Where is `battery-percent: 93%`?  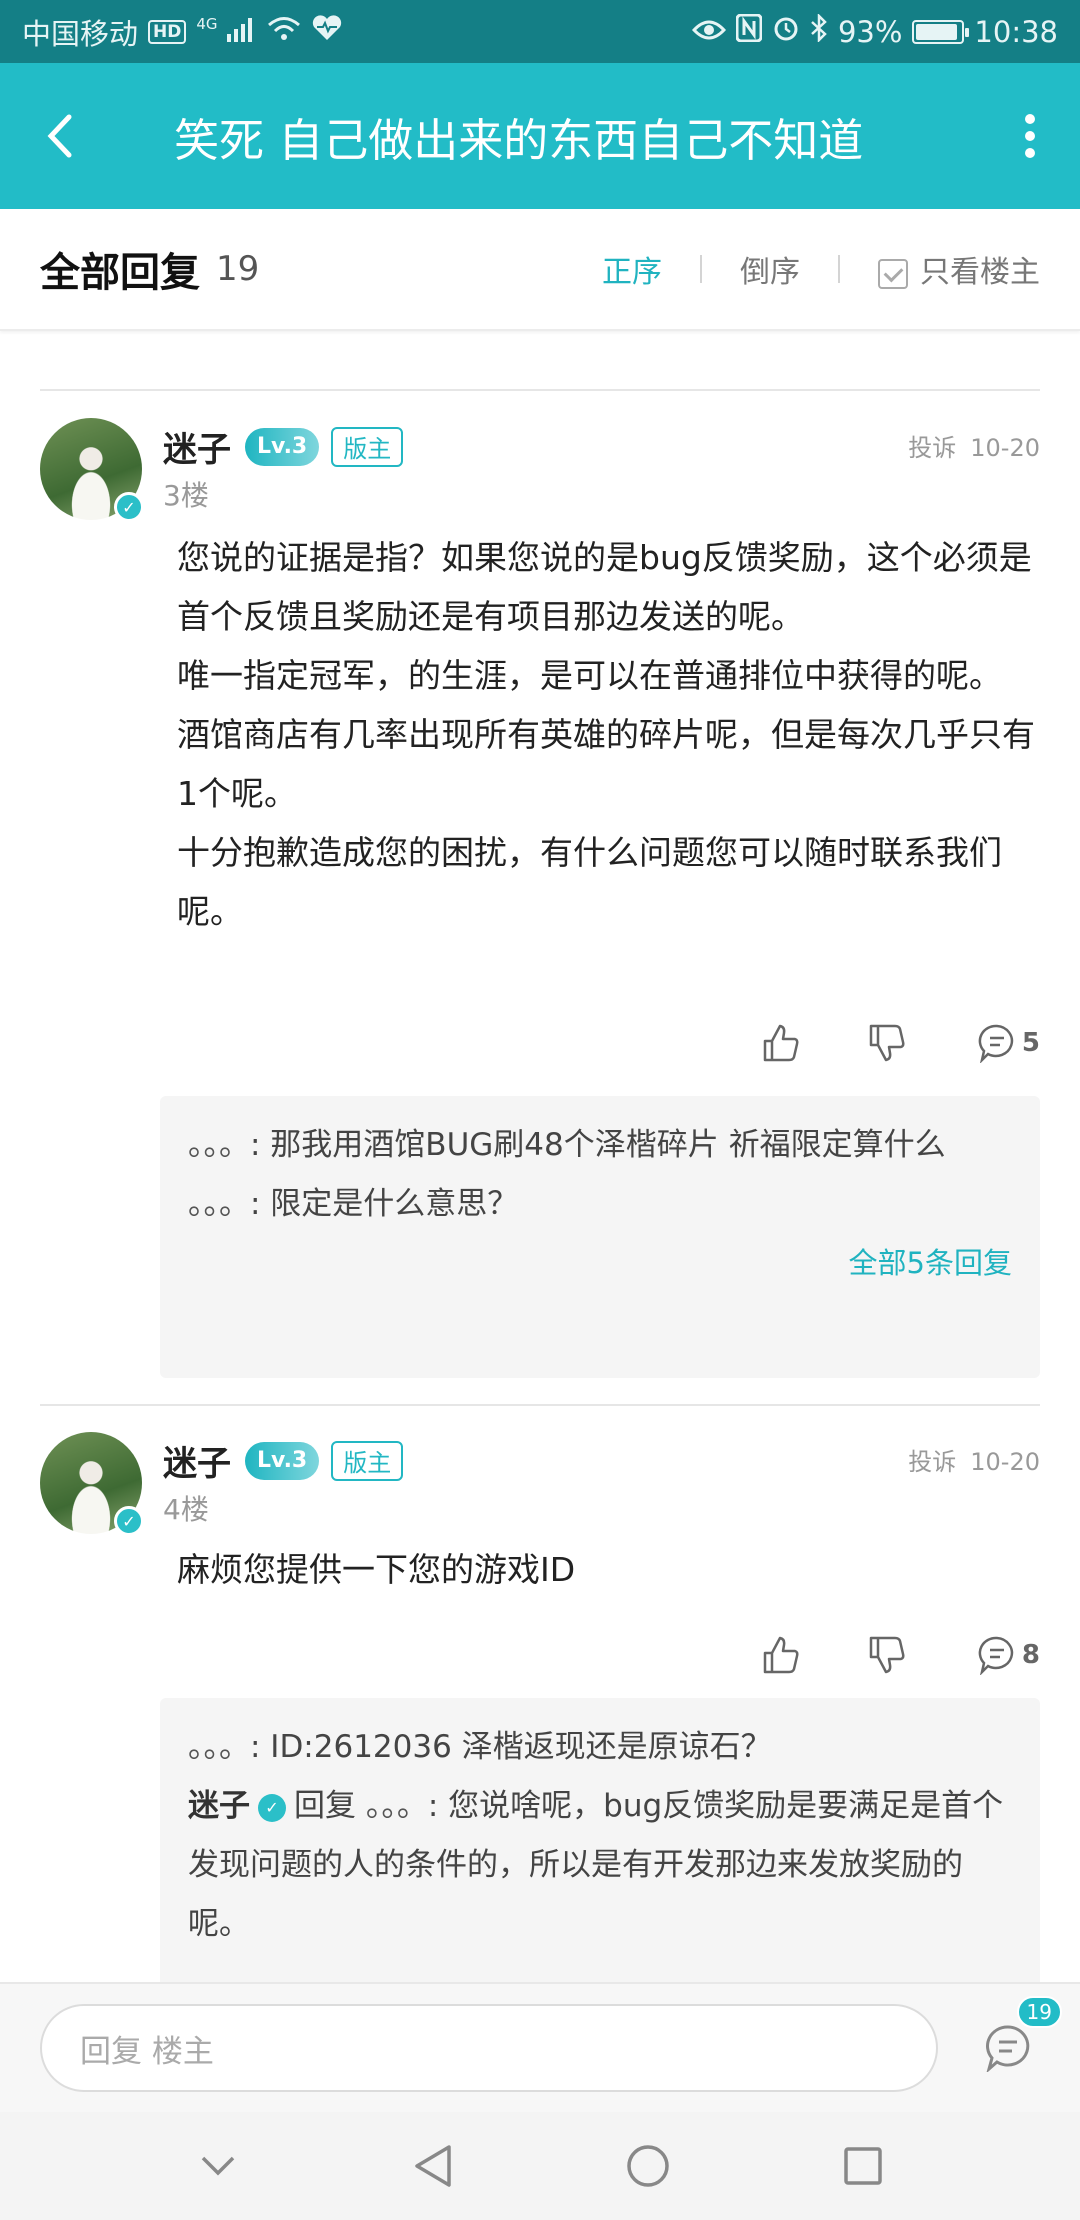 battery-percent: 93% is located at coordinates (870, 31).